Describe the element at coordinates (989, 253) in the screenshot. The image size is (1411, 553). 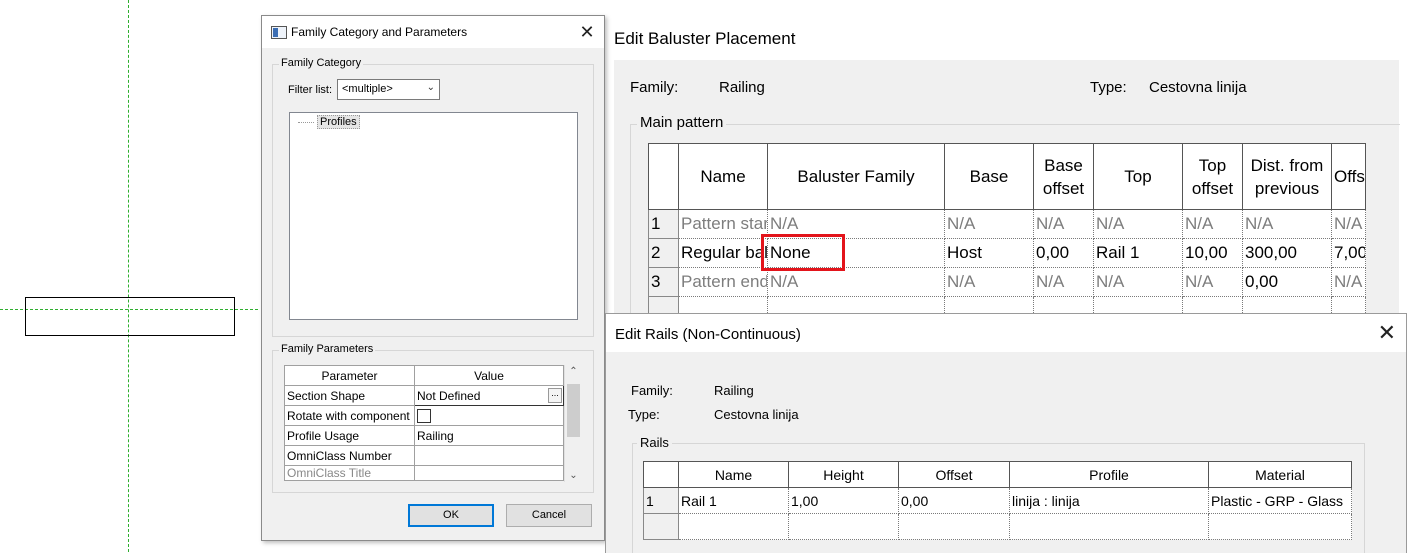
I see `cell-base: Host` at that location.